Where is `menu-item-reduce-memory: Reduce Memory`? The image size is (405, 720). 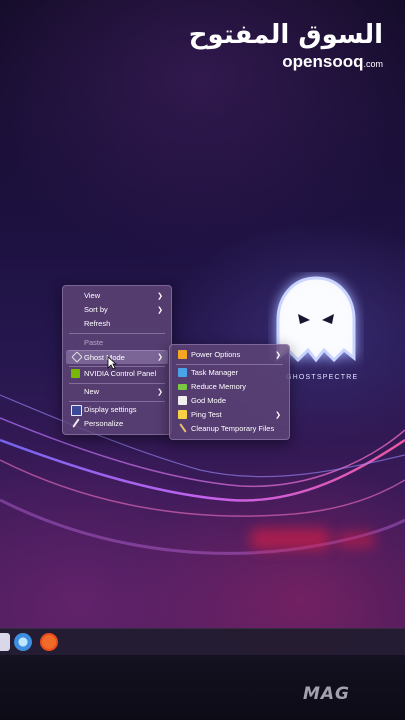
menu-item-reduce-memory: Reduce Memory is located at coordinates (229, 386).